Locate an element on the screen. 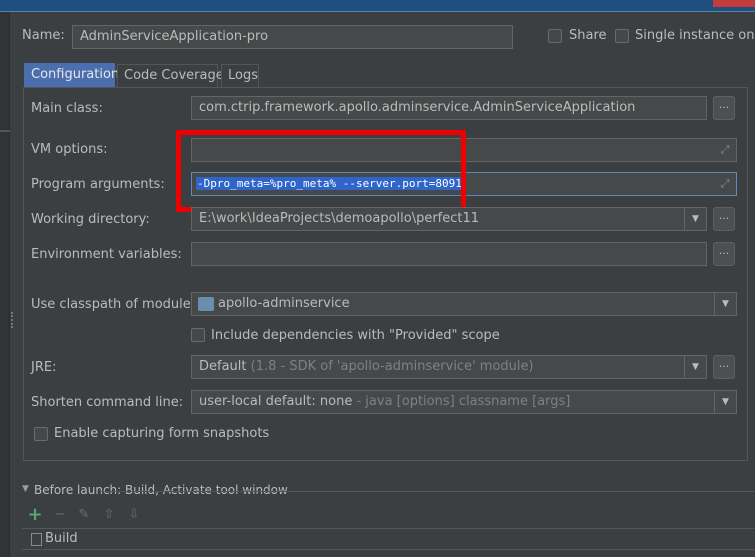 Image resolution: width=755 pixels, height=557 pixels. working-directory-label: Working directory: is located at coordinates (90, 219).